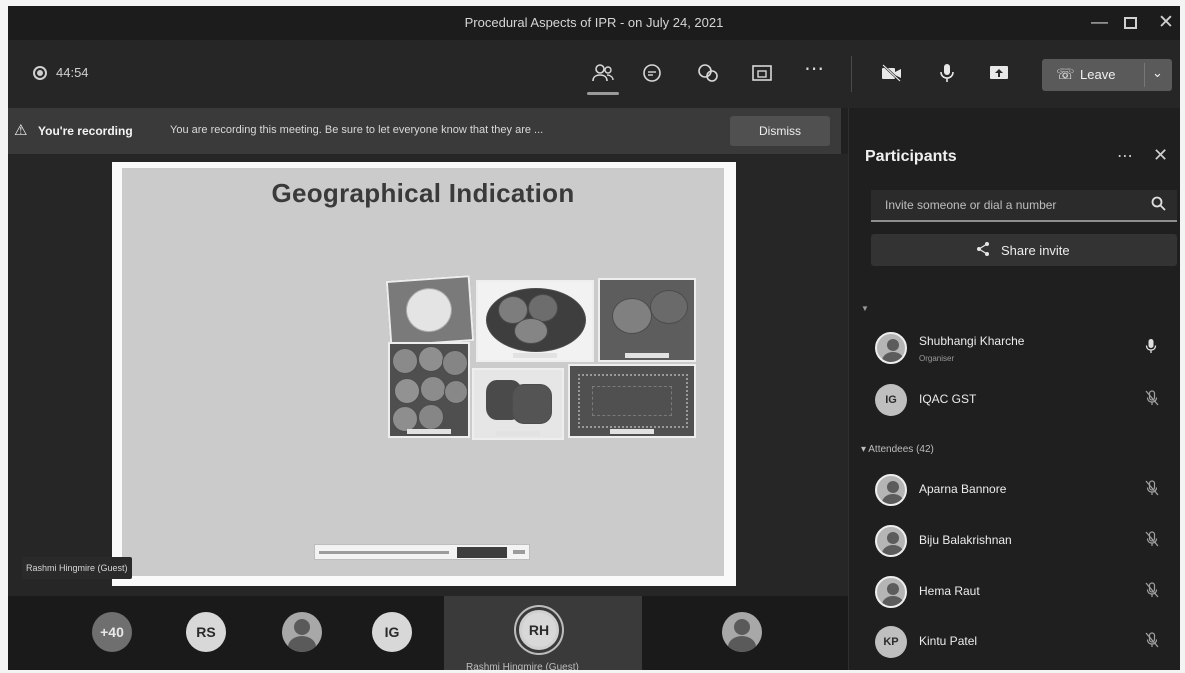 The image size is (1185, 673). I want to click on invite-search-box, so click(1024, 206).